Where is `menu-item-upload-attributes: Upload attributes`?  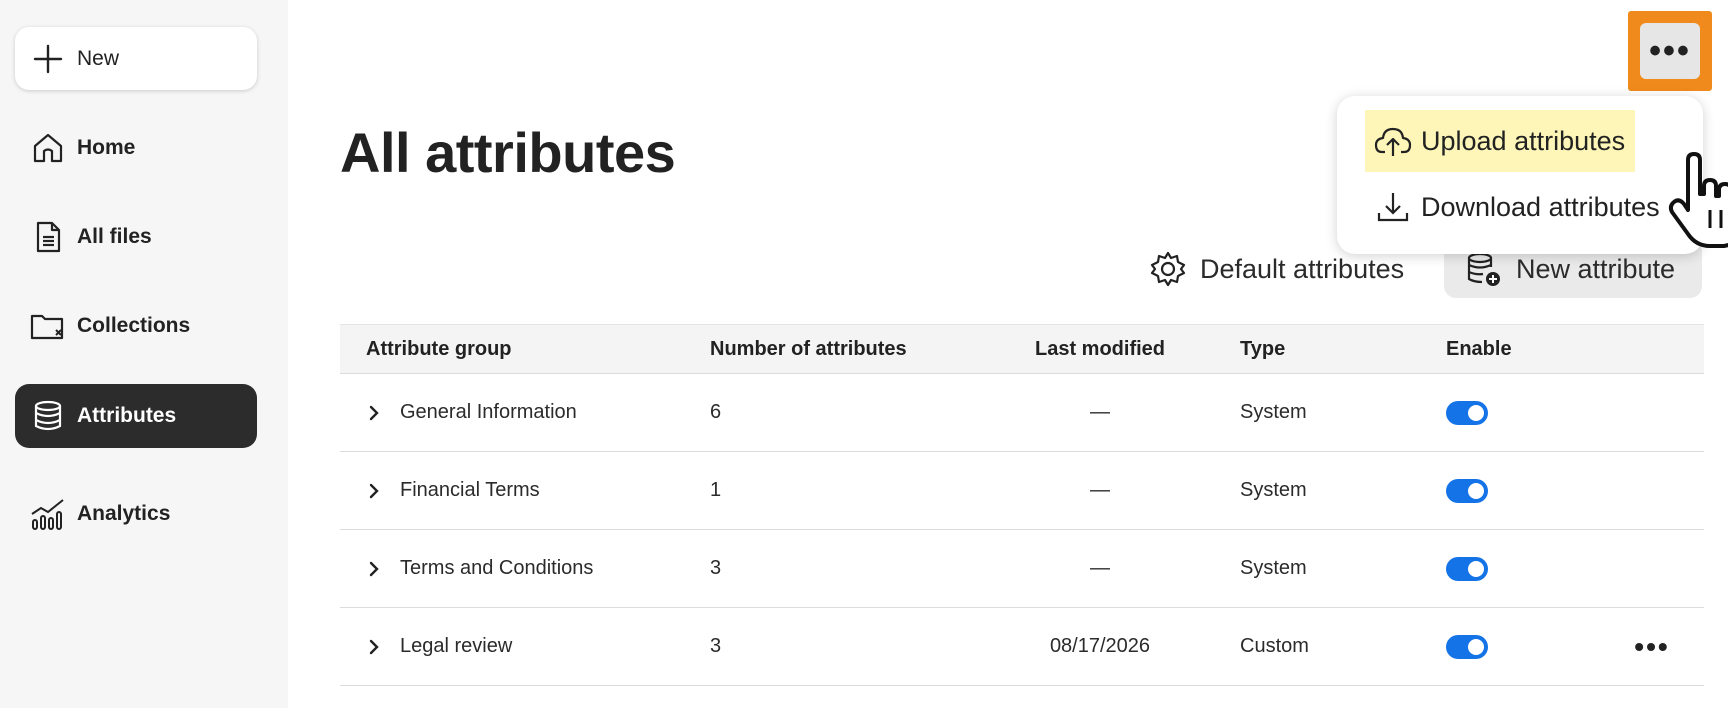 menu-item-upload-attributes: Upload attributes is located at coordinates (1500, 141).